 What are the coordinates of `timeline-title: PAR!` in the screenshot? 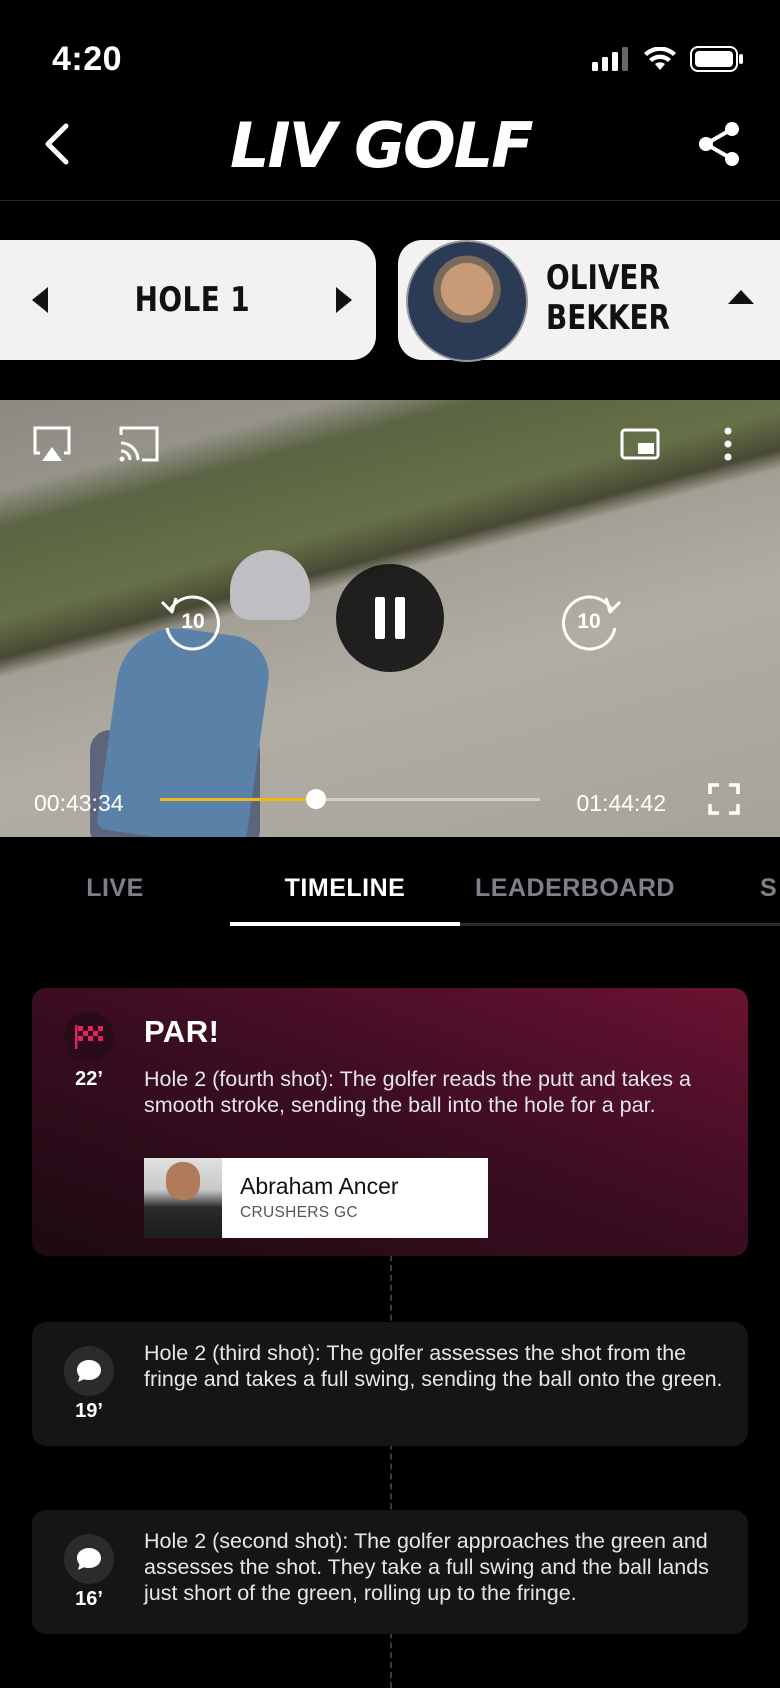 It's located at (182, 1031).